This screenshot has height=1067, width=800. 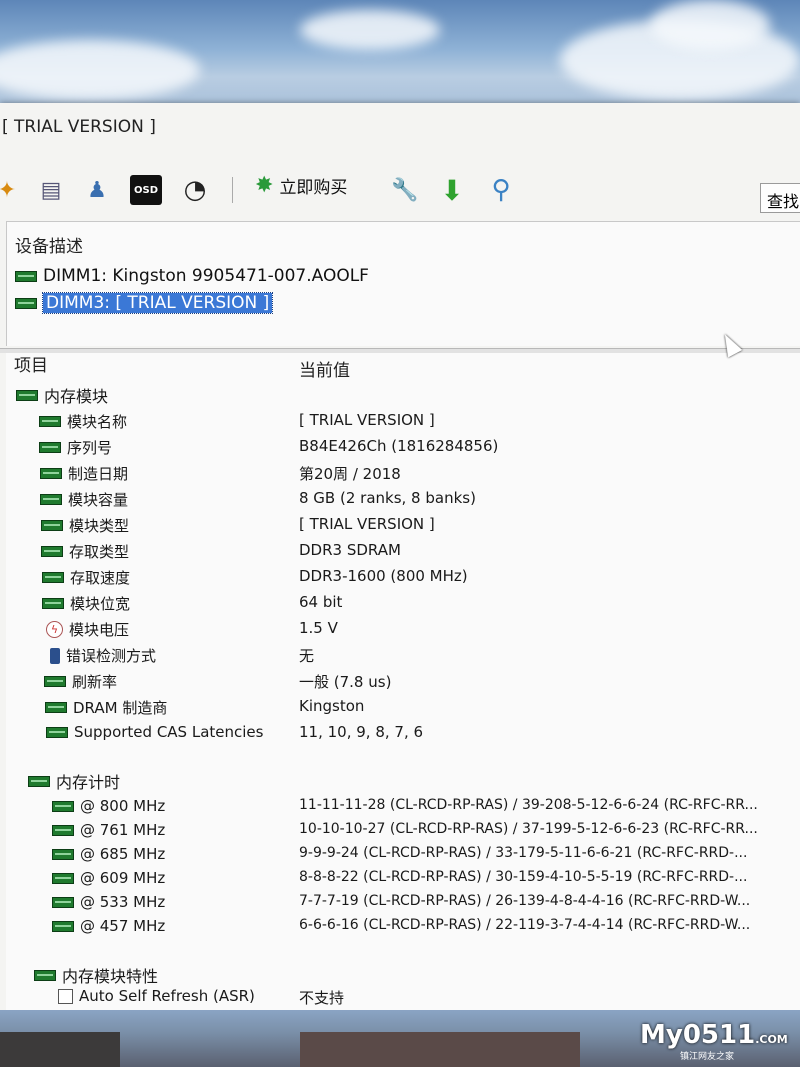 I want to click on row-label: 错误检测方式, so click(x=111, y=656).